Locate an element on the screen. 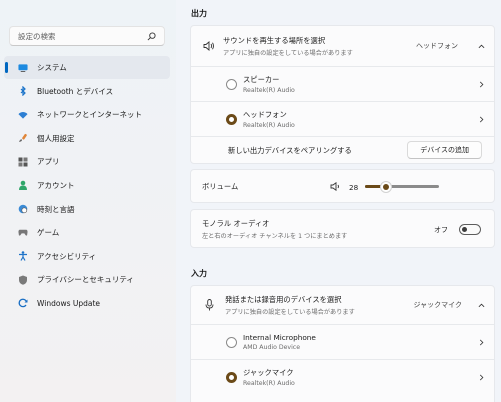  sidebar-item-label: ゲーム is located at coordinates (48, 233).